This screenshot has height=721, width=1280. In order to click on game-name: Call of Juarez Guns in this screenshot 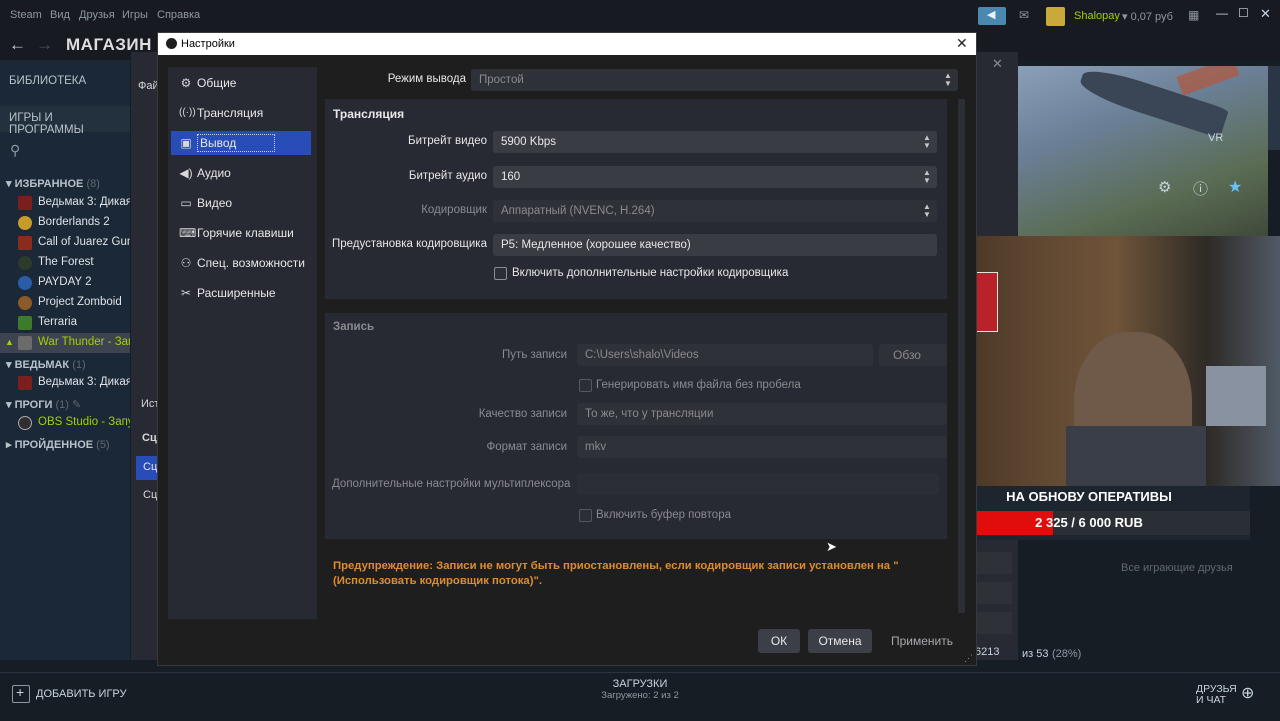, I will do `click(84, 242)`.